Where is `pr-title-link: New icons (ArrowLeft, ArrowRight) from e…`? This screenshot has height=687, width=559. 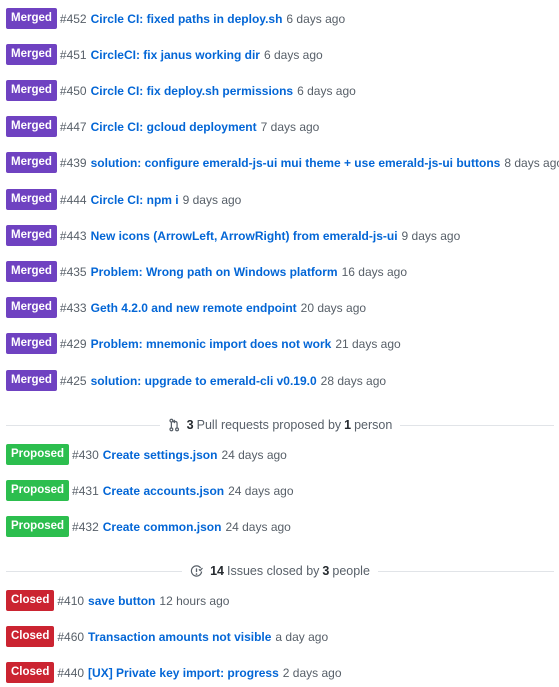 pr-title-link: New icons (ArrowLeft, ArrowRight) from e… is located at coordinates (244, 236).